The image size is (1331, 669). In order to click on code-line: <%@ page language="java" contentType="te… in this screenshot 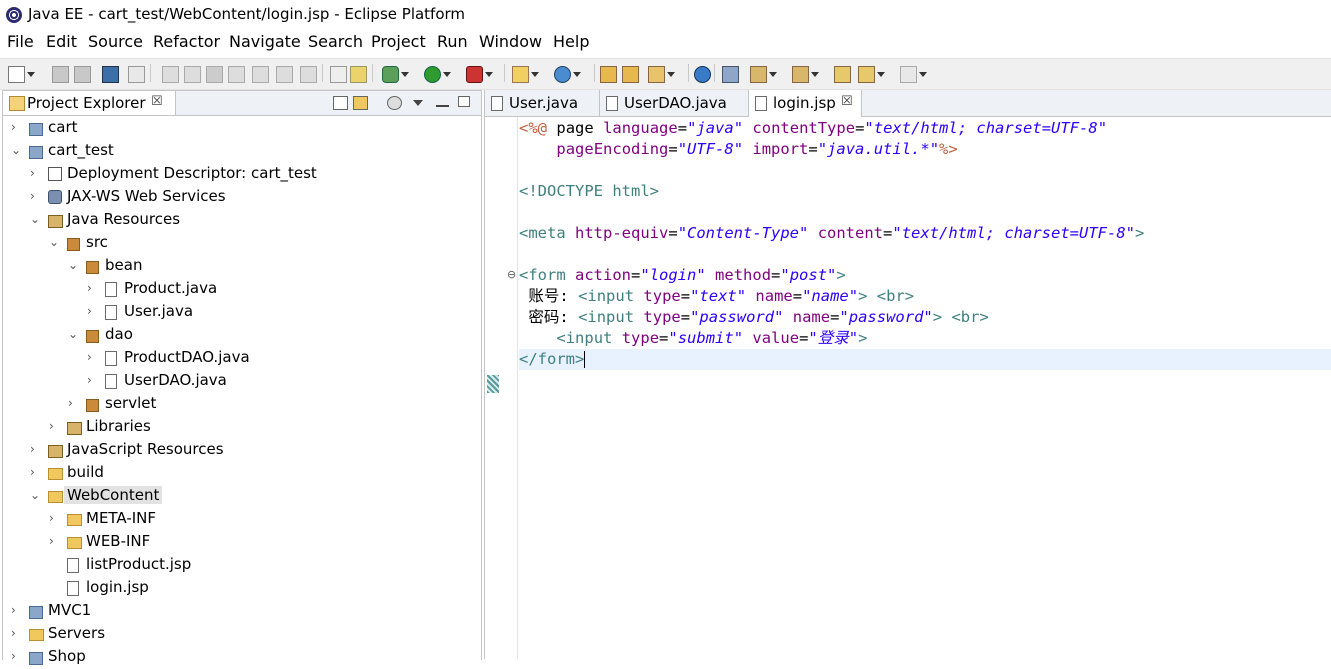, I will do `click(813, 128)`.